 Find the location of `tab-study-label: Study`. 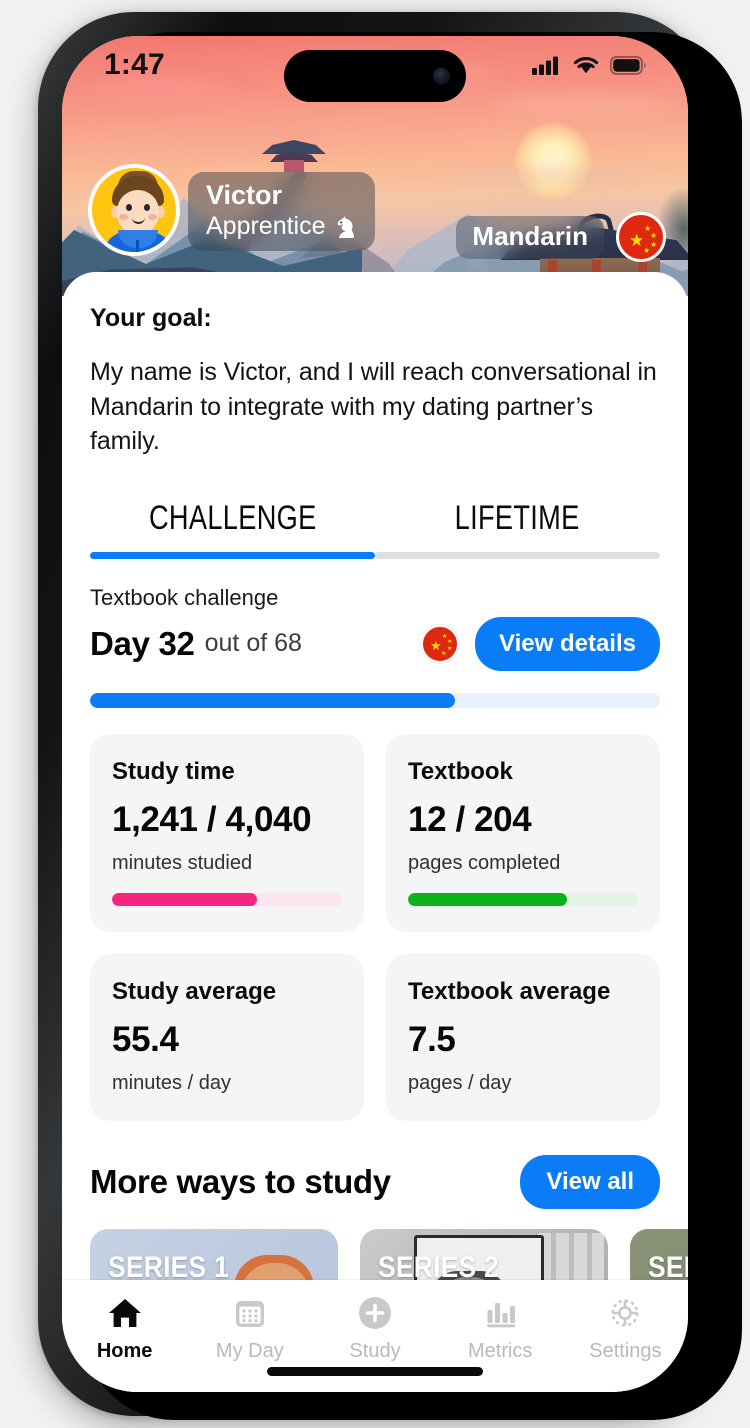

tab-study-label: Study is located at coordinates (375, 1351).